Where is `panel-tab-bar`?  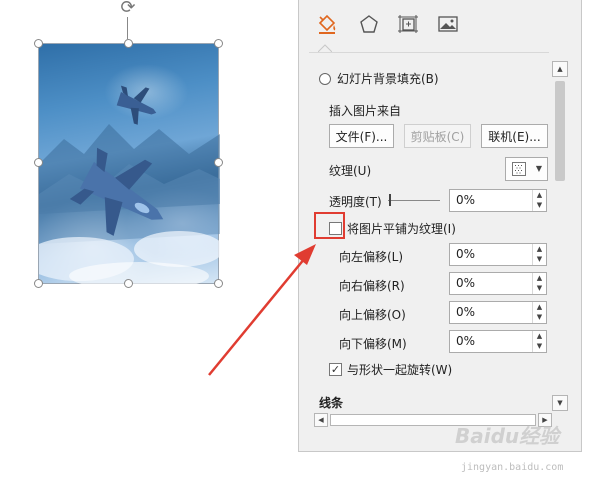 panel-tab-bar is located at coordinates (440, 26).